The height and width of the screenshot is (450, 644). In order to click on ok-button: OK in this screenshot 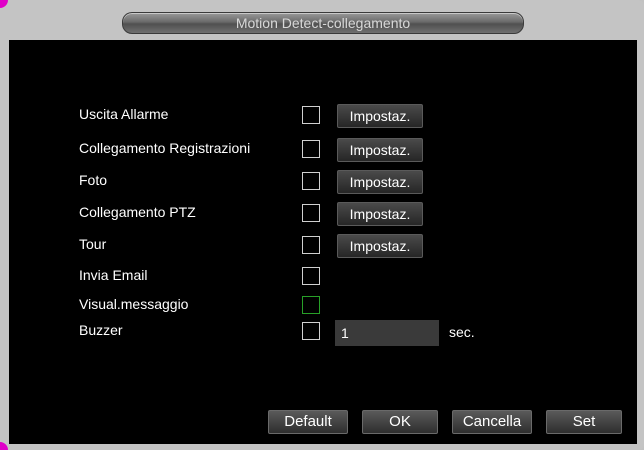, I will do `click(400, 422)`.